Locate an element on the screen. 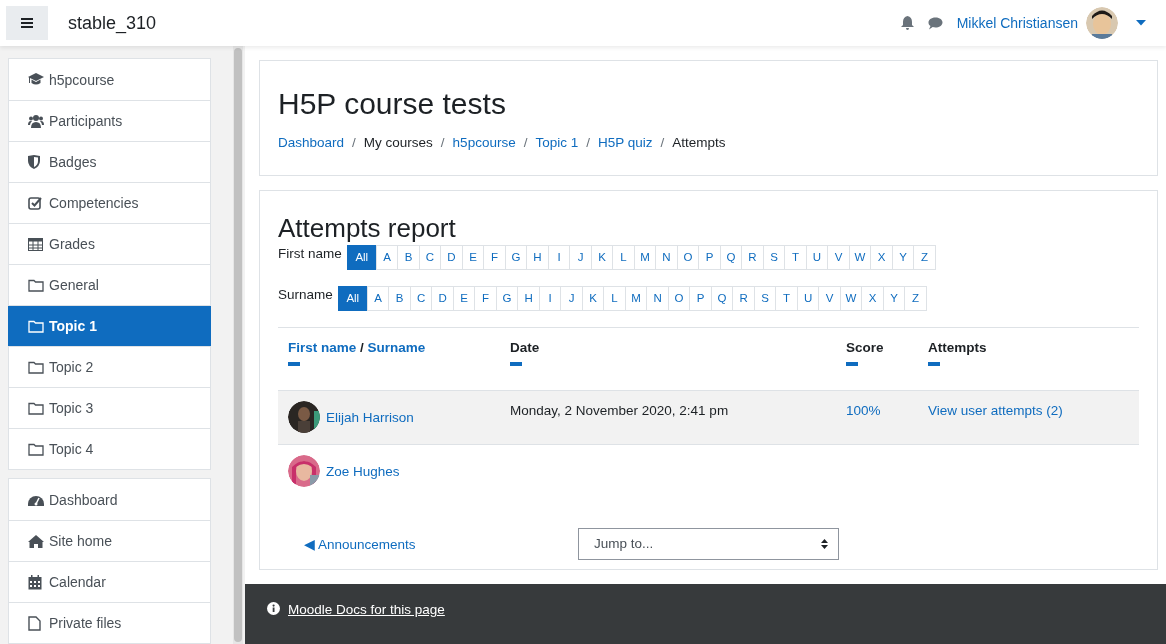 This screenshot has width=1166, height=644. sidebar-item: Calendar is located at coordinates (109, 581).